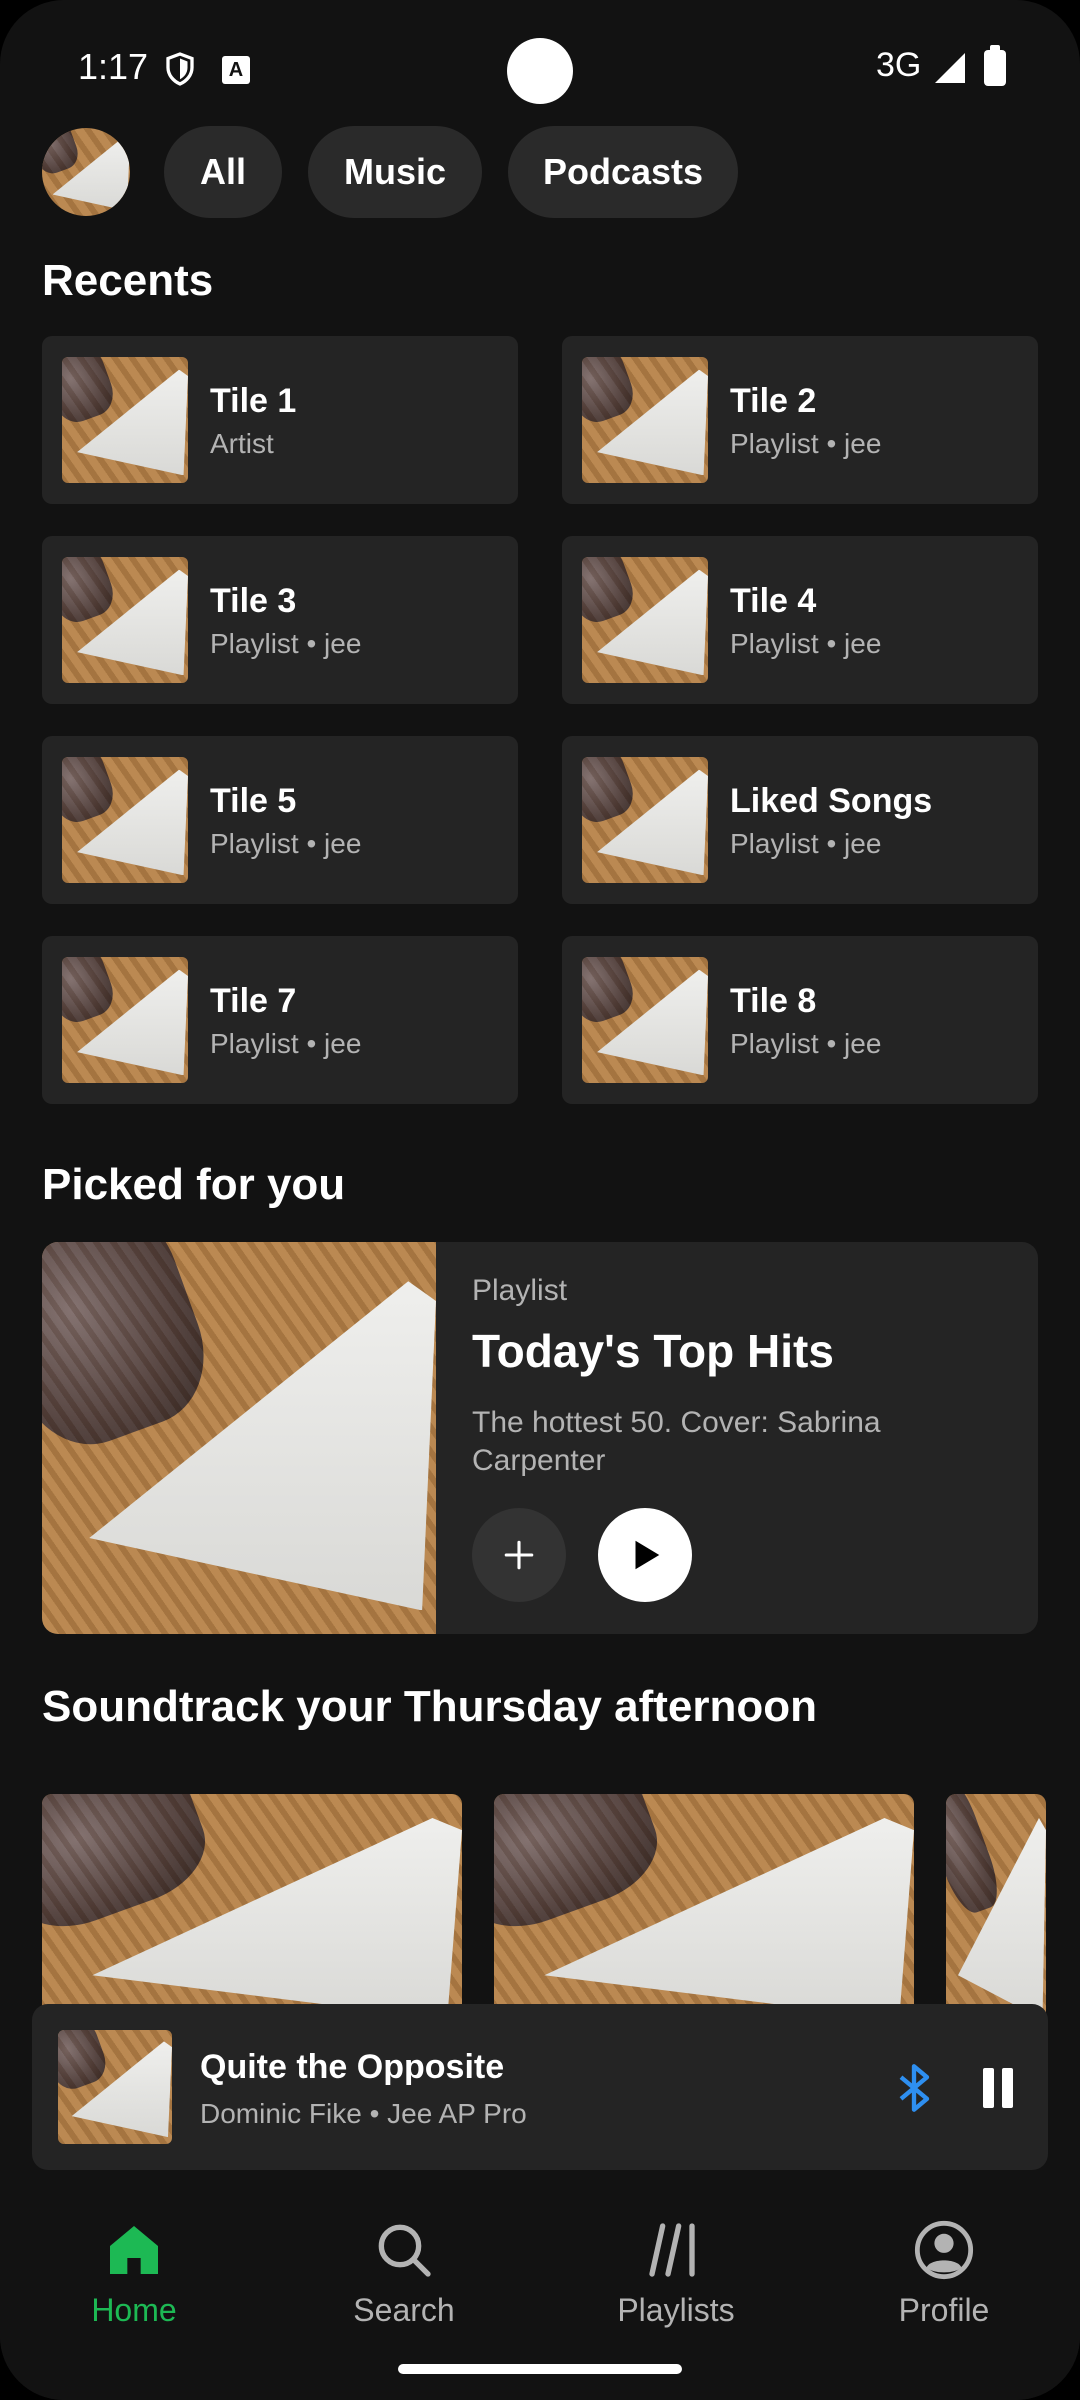 The height and width of the screenshot is (2400, 1080). Describe the element at coordinates (914, 2088) in the screenshot. I see `bluetooth-icon` at that location.